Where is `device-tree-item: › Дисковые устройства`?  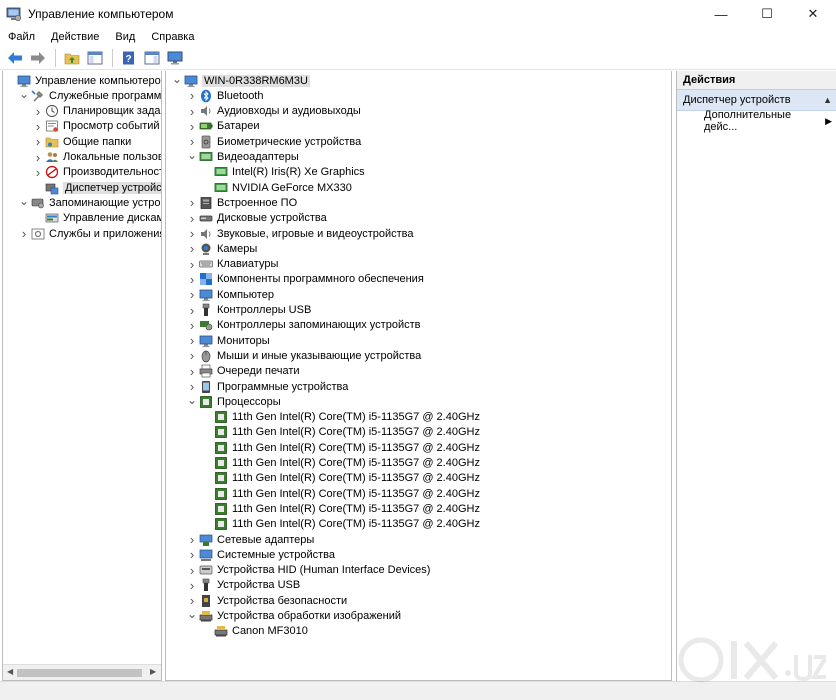 device-tree-item: › Дисковые устройства is located at coordinates (257, 218).